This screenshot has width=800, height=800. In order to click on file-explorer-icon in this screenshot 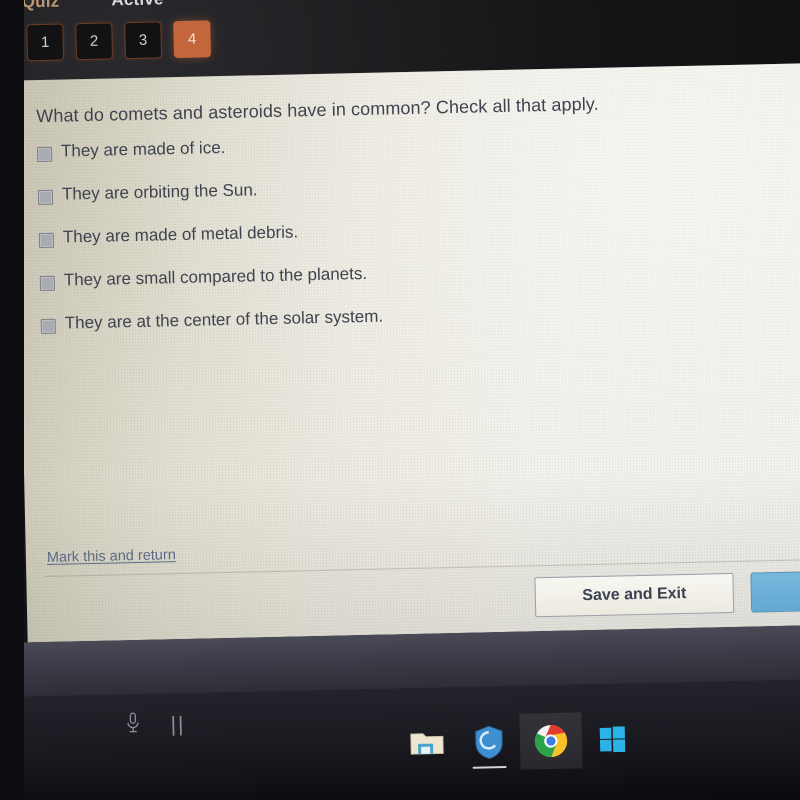, I will do `click(427, 744)`.